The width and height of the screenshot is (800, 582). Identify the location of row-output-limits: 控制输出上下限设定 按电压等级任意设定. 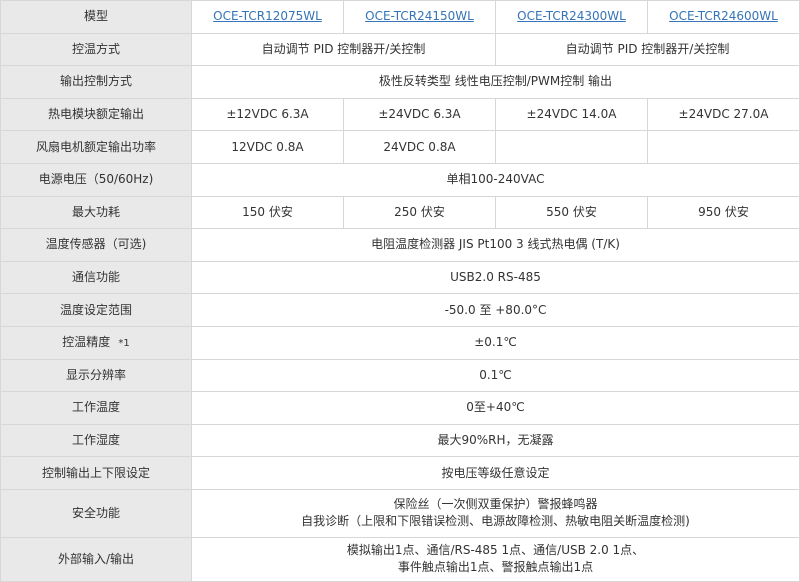
(400, 473).